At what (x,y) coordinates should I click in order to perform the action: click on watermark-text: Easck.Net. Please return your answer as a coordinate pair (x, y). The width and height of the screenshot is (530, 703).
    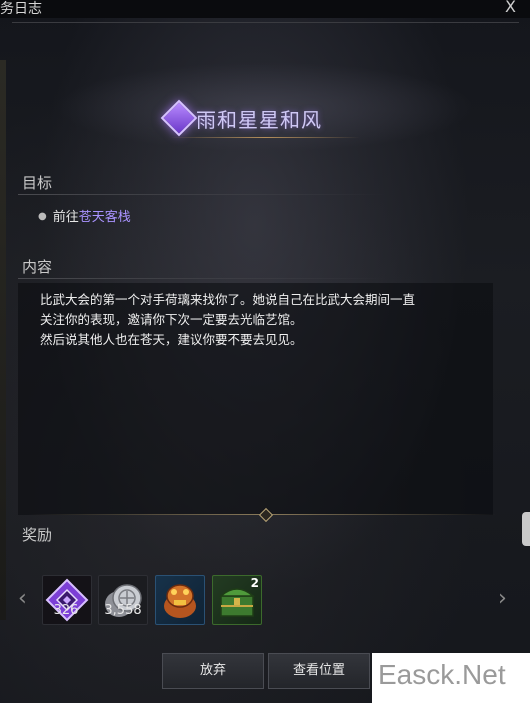
    Looking at the image, I should click on (442, 674).